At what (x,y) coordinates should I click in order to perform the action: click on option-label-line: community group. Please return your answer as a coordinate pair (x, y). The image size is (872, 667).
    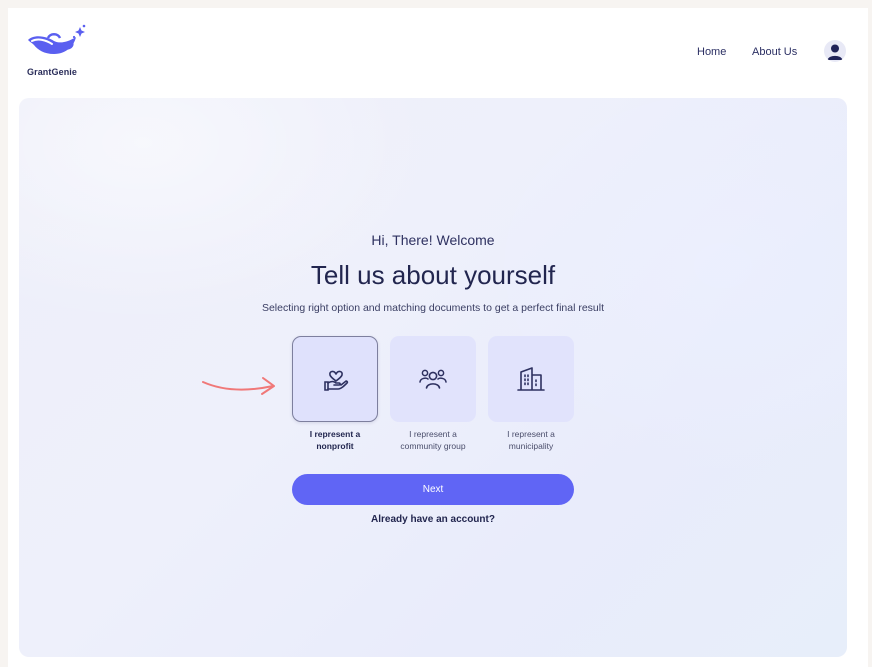
    Looking at the image, I should click on (433, 446).